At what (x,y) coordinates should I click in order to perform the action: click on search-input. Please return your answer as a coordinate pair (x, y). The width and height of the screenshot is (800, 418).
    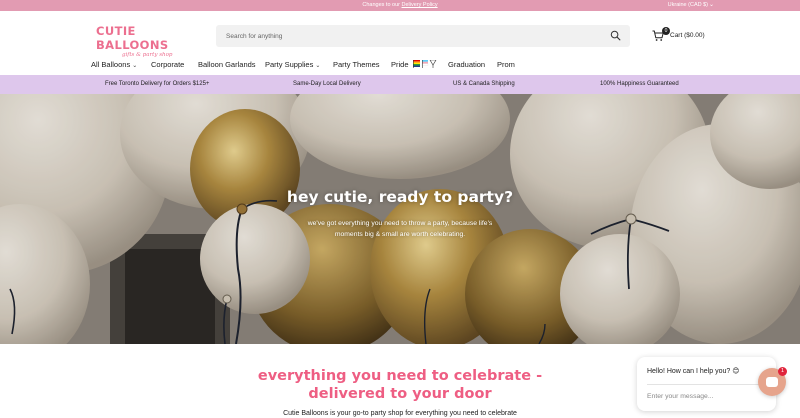
    Looking at the image, I should click on (406, 36).